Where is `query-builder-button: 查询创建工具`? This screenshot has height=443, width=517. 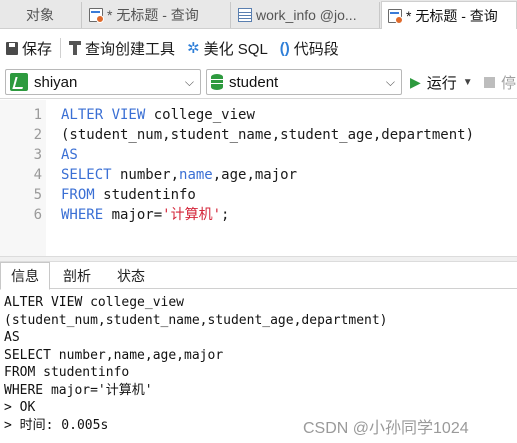
query-builder-button: 查询创建工具 is located at coordinates (122, 48).